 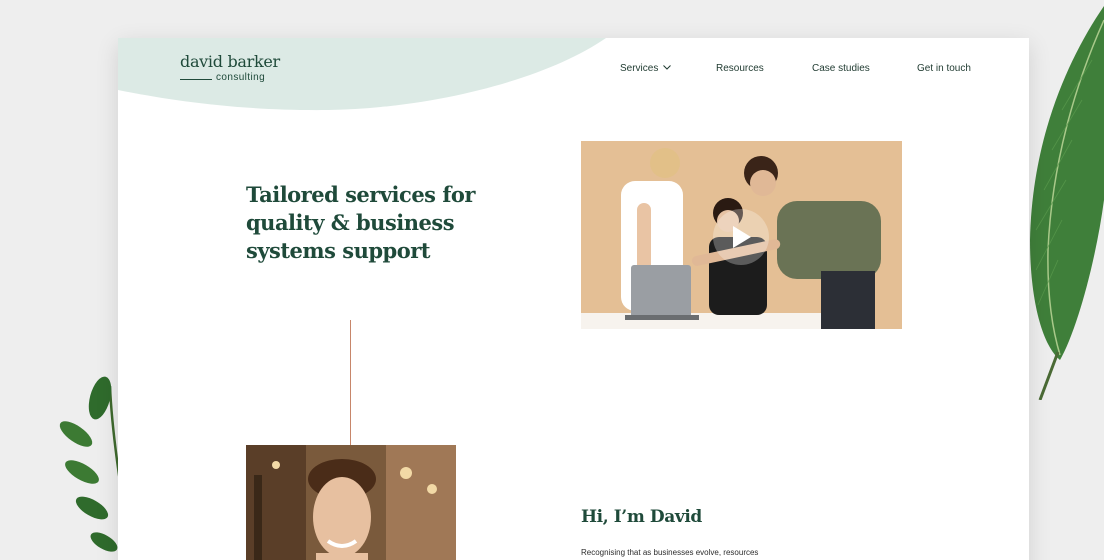 What do you see at coordinates (196, 79) in the screenshot?
I see `logo-rule` at bounding box center [196, 79].